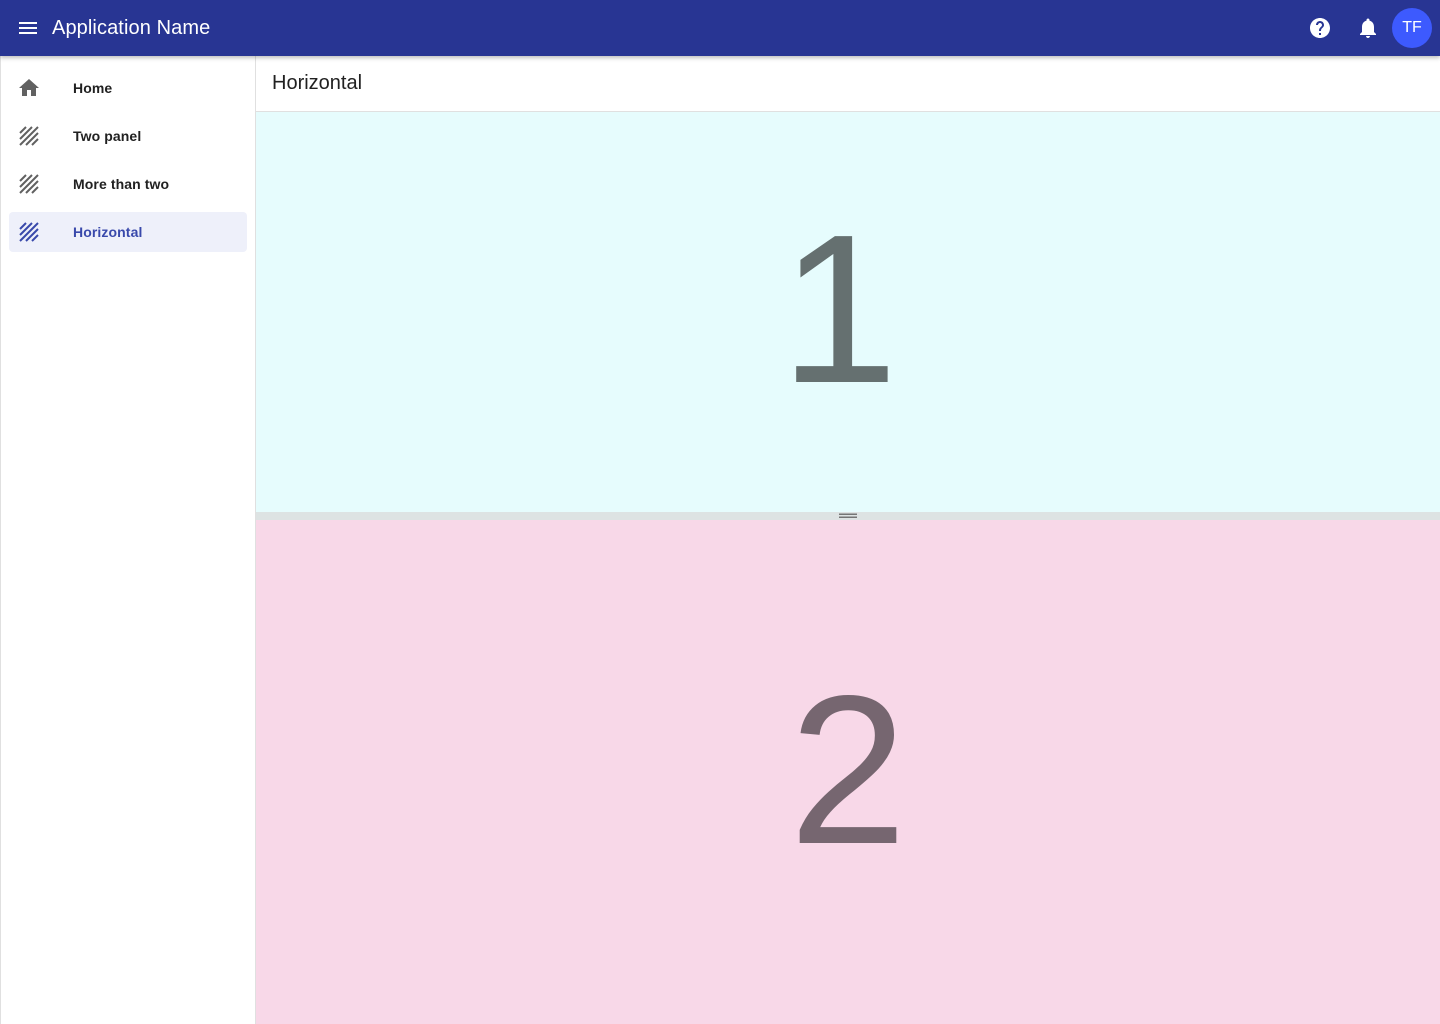 Image resolution: width=1440 pixels, height=1024 pixels. I want to click on help-icon, so click(1320, 28).